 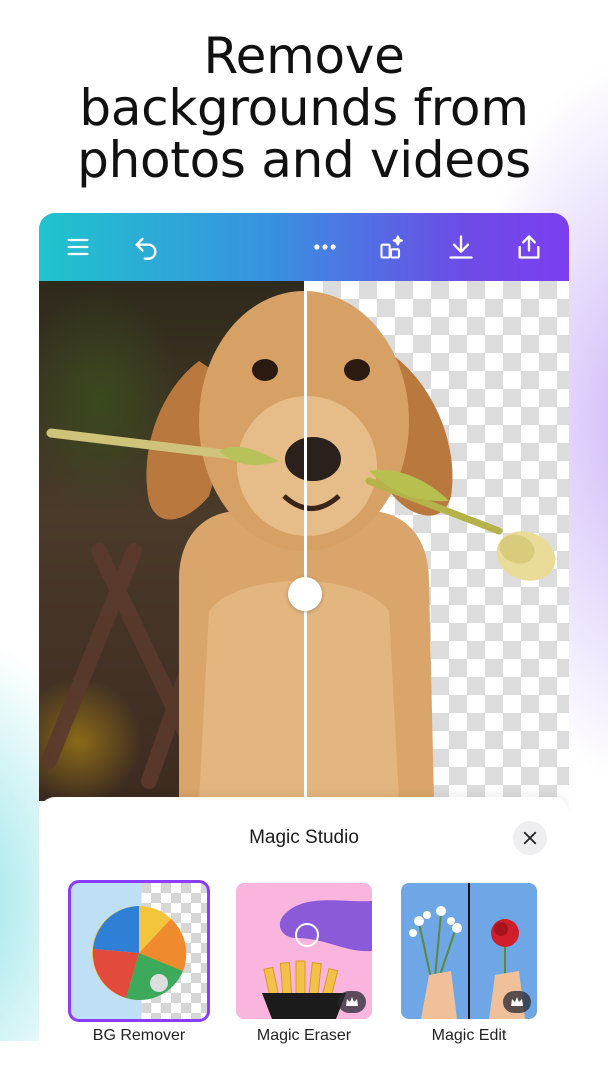 I want to click on tool-bg-remover: BG Remover, so click(x=139, y=962).